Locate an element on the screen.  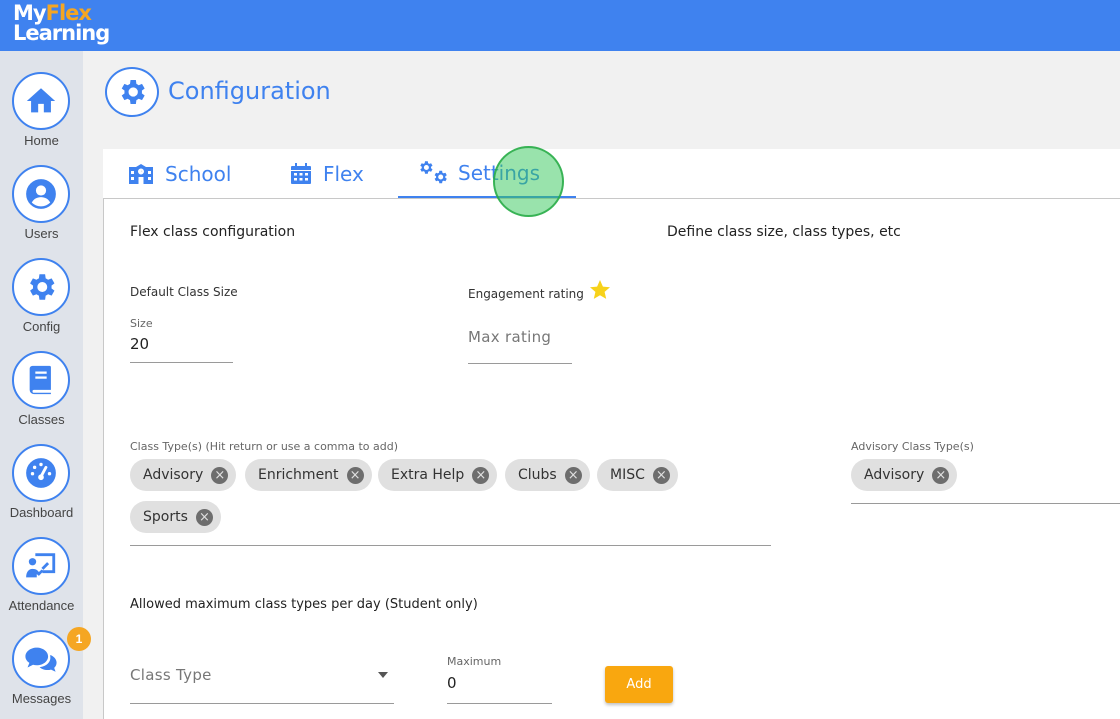
class-type-select-underline is located at coordinates (262, 703).